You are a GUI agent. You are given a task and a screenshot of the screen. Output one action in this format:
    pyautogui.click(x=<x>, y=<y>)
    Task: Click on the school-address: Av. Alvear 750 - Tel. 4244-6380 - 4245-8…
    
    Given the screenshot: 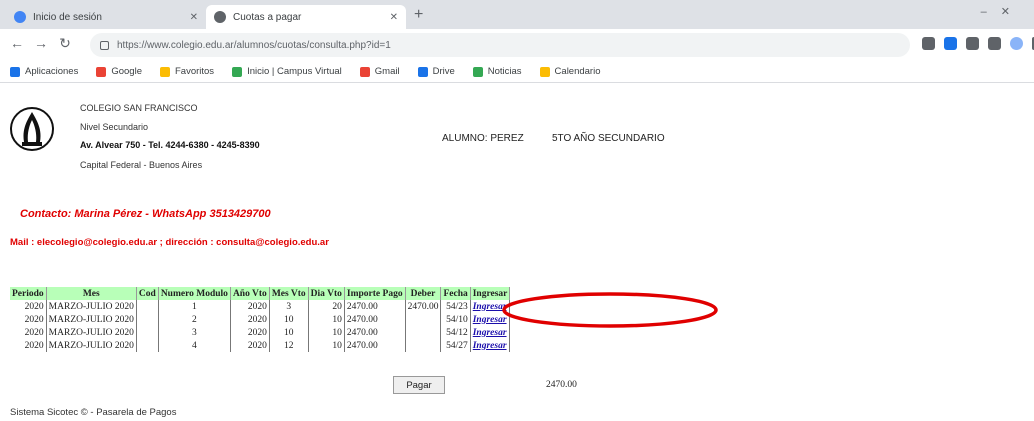 What is the action you would take?
    pyautogui.click(x=170, y=145)
    